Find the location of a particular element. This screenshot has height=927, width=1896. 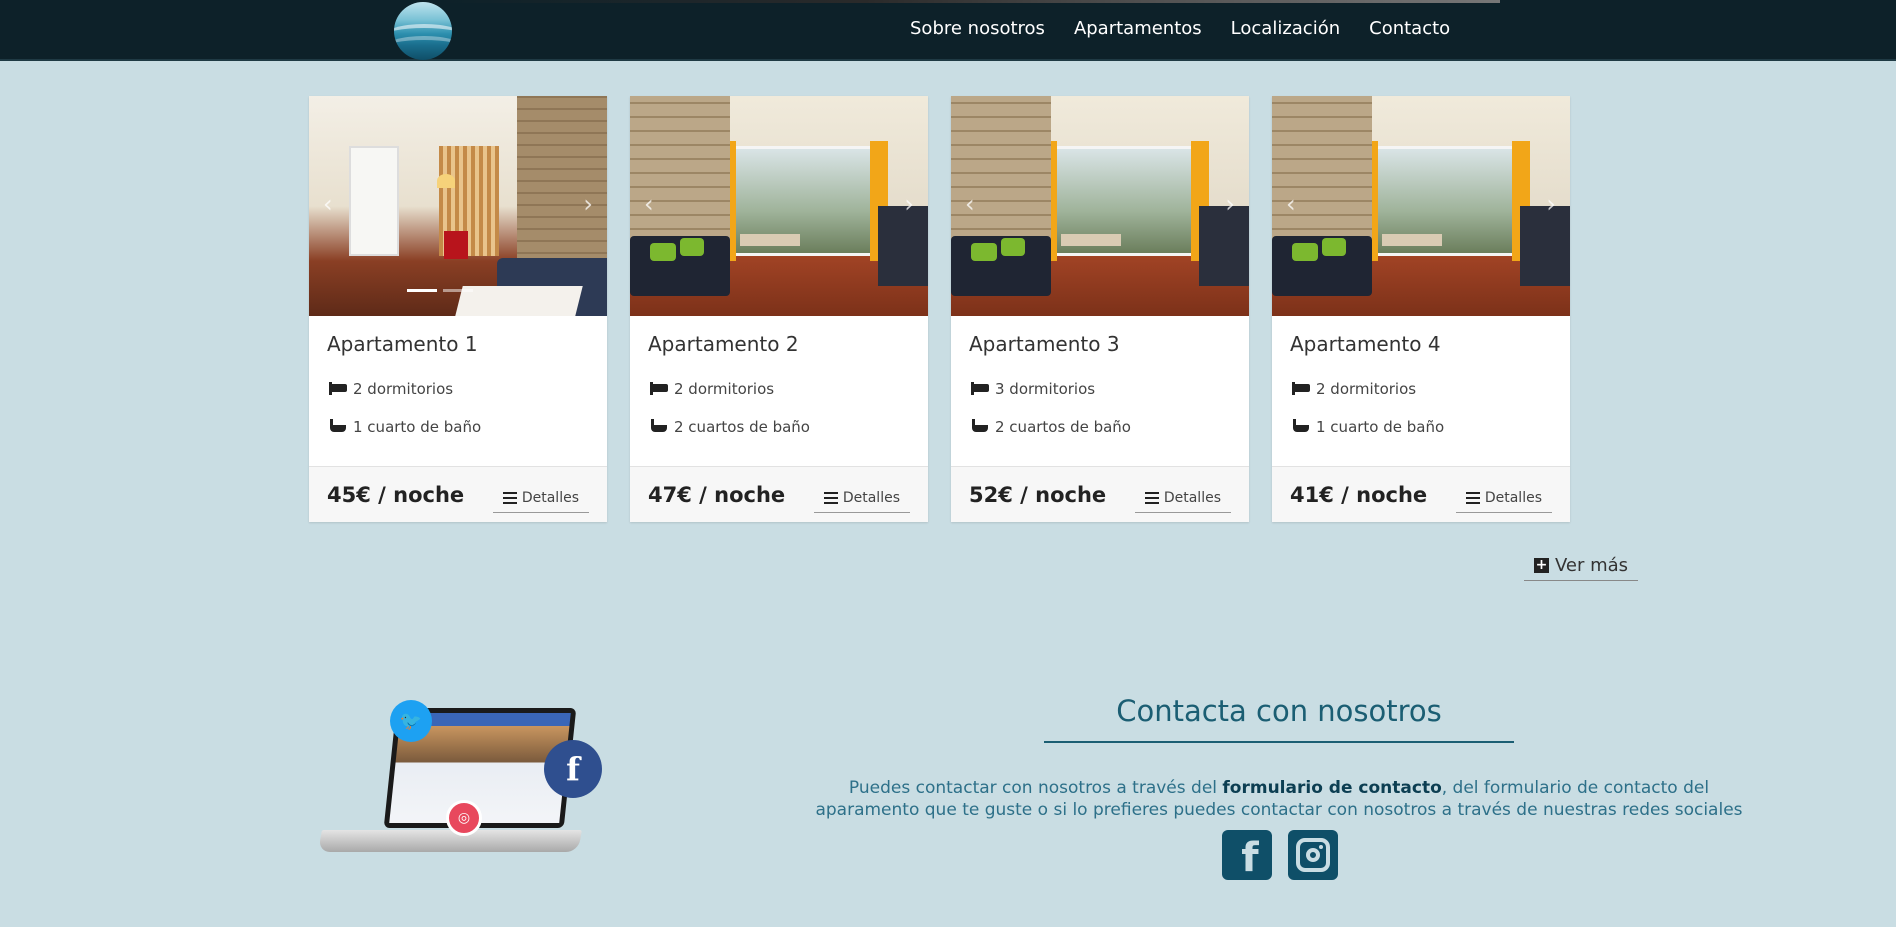

facebook-bubble-icon: f is located at coordinates (573, 769).